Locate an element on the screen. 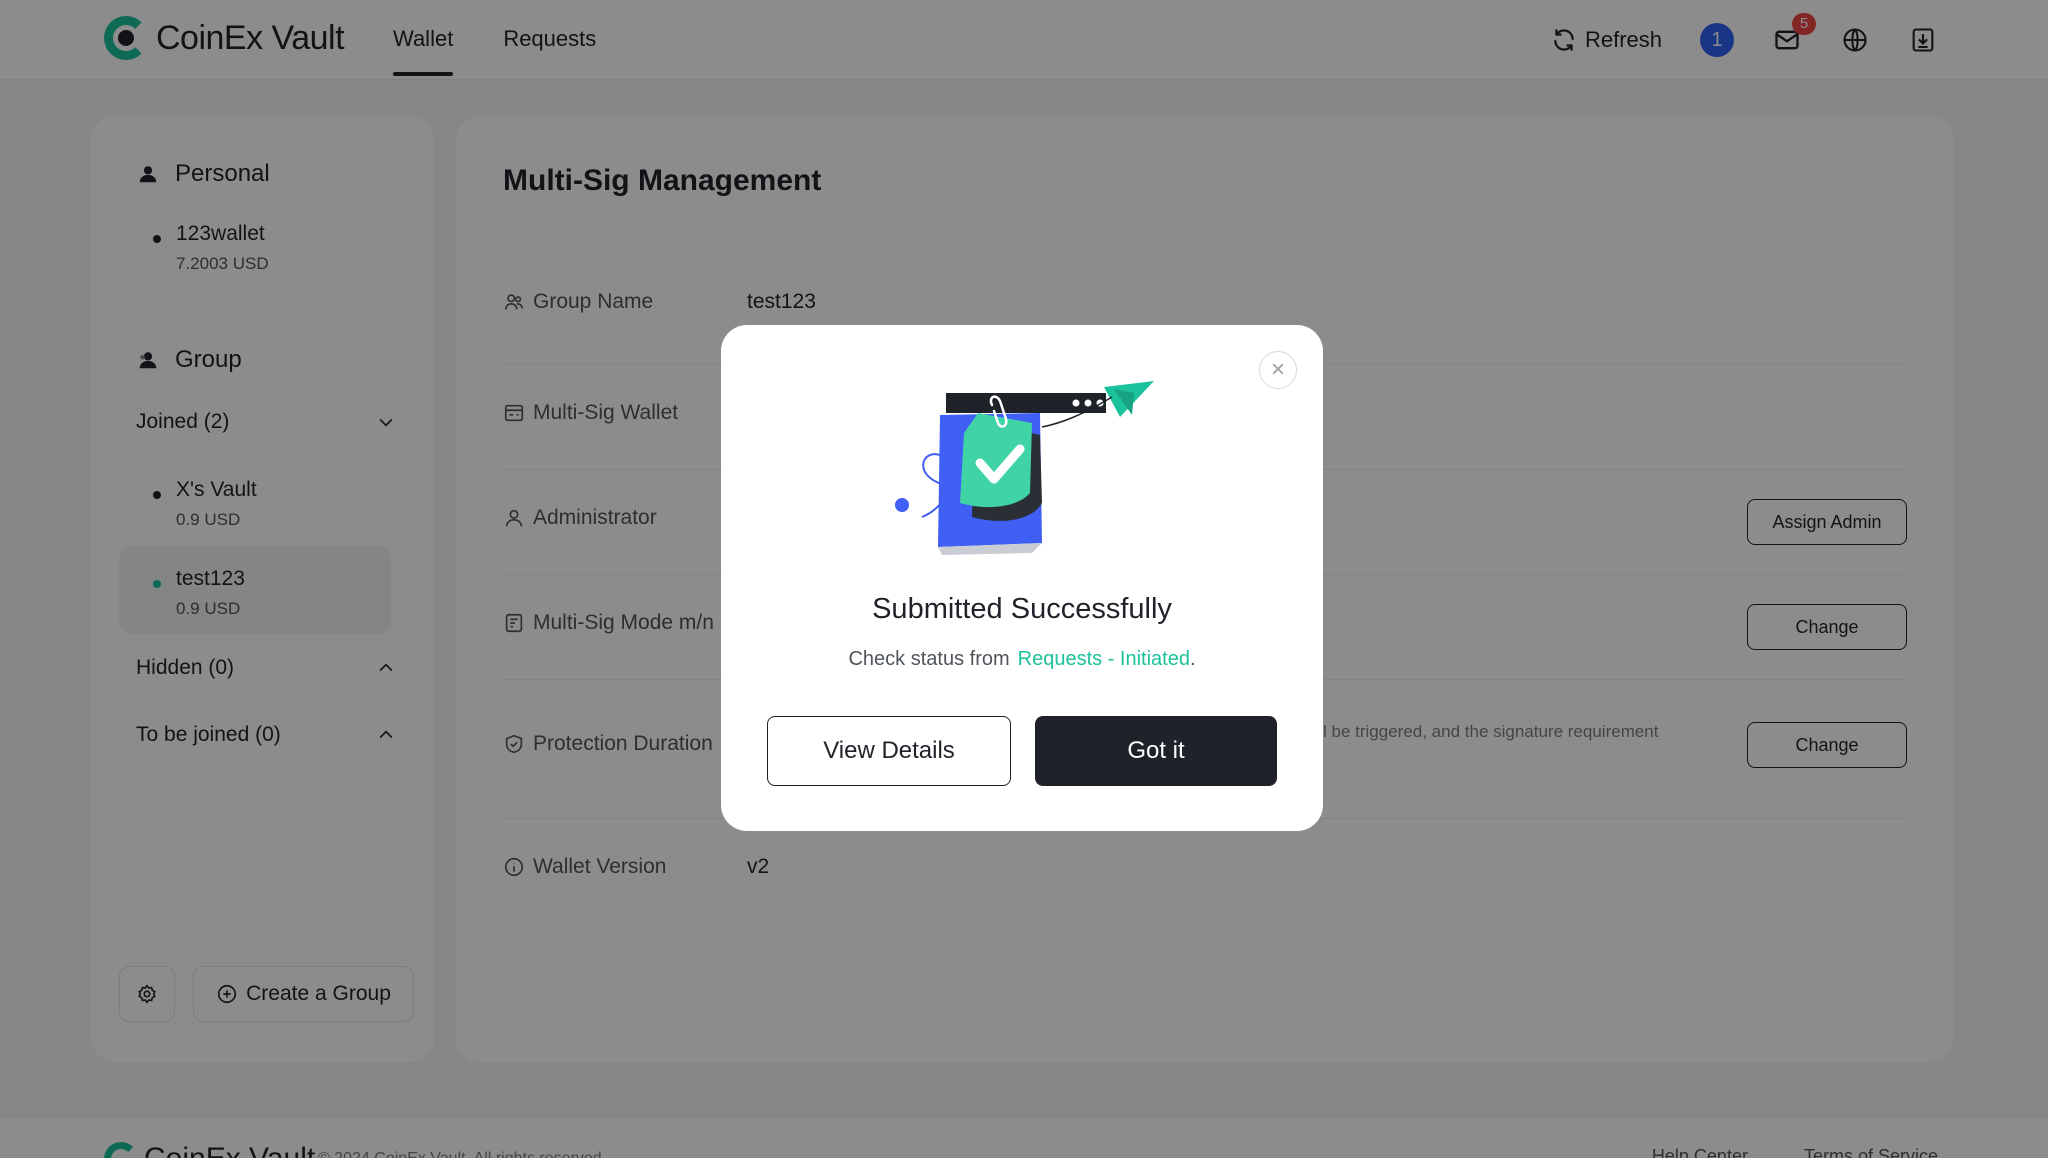  subtitle-prefix: Check status from is located at coordinates (929, 659).